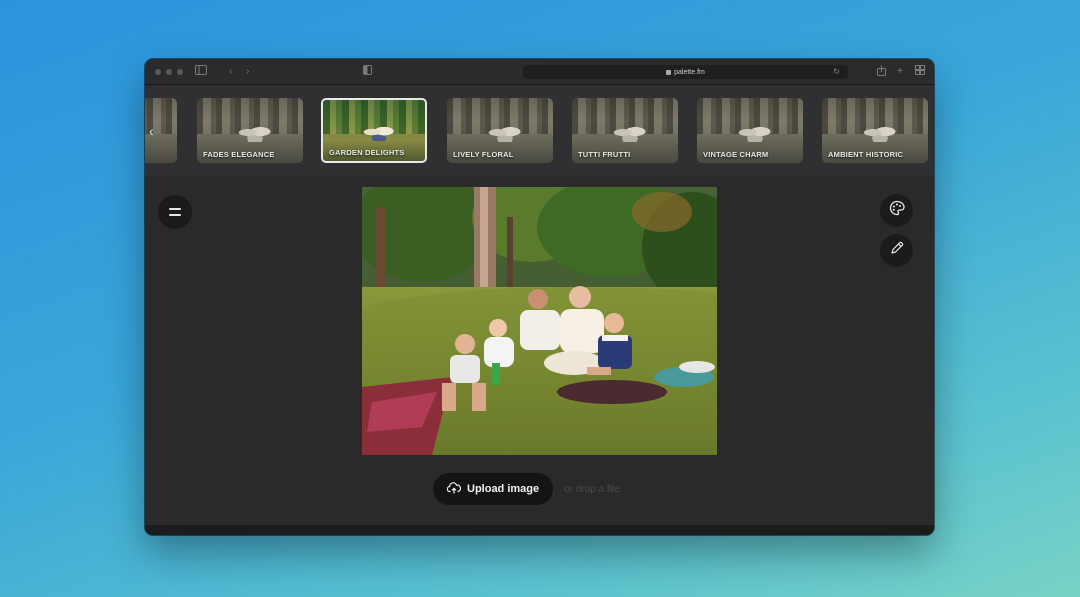  What do you see at coordinates (539, 321) in the screenshot?
I see `colorized-photo` at bounding box center [539, 321].